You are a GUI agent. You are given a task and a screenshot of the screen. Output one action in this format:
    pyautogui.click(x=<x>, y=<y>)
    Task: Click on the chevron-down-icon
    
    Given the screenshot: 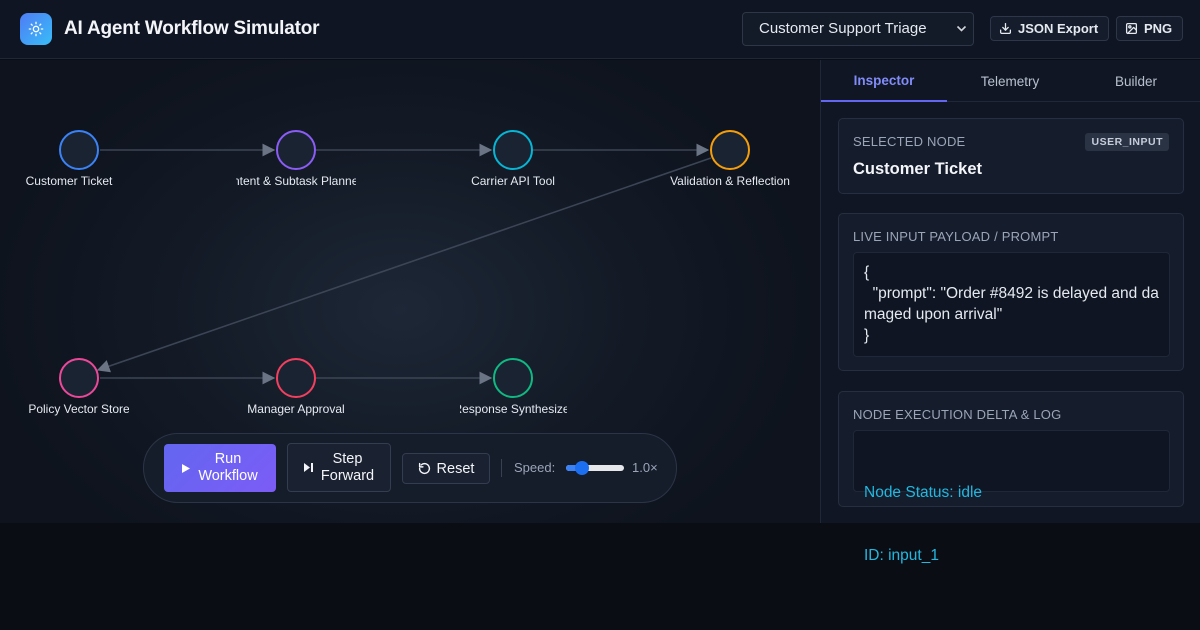 What is the action you would take?
    pyautogui.click(x=961, y=35)
    